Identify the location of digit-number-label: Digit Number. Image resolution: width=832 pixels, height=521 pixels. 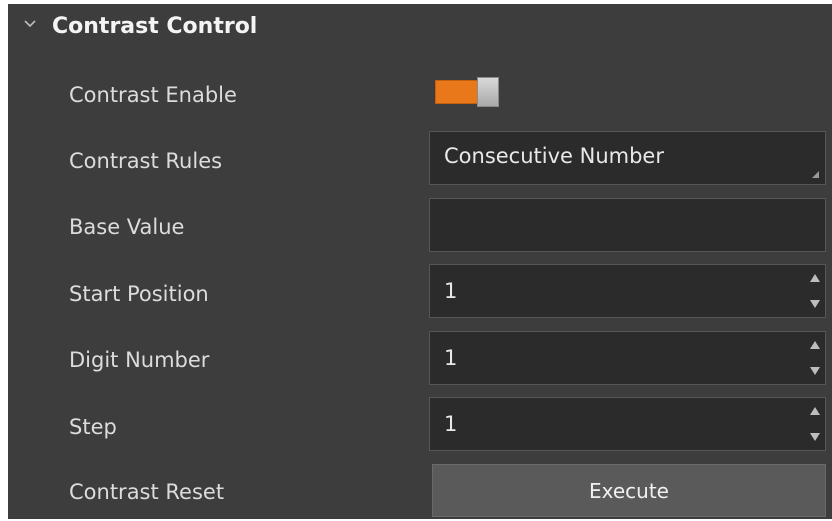
(139, 360).